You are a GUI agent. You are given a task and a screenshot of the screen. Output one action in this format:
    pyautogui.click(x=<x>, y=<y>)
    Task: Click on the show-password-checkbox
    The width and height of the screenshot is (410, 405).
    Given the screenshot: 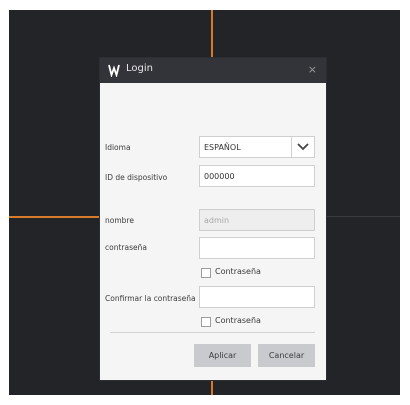 What is the action you would take?
    pyautogui.click(x=206, y=273)
    